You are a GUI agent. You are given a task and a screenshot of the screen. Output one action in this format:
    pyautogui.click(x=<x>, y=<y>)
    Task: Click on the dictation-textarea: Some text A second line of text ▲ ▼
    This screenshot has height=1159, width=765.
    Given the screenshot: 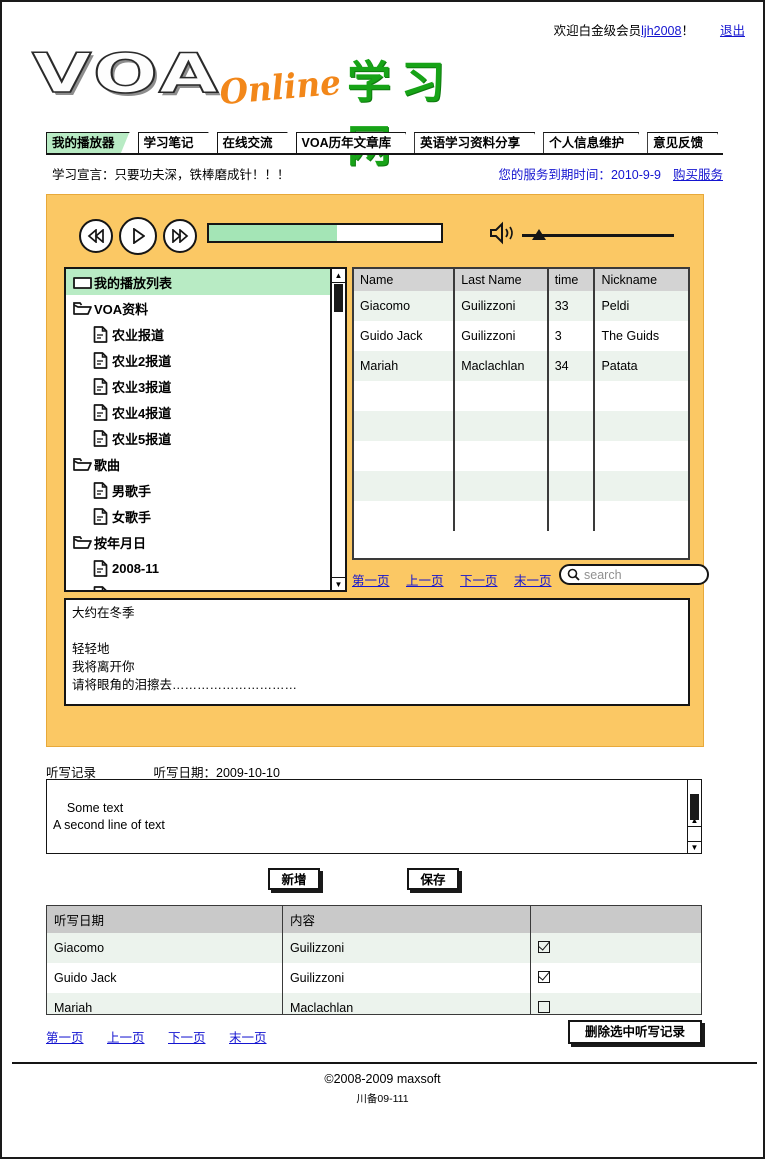 What is the action you would take?
    pyautogui.click(x=374, y=816)
    